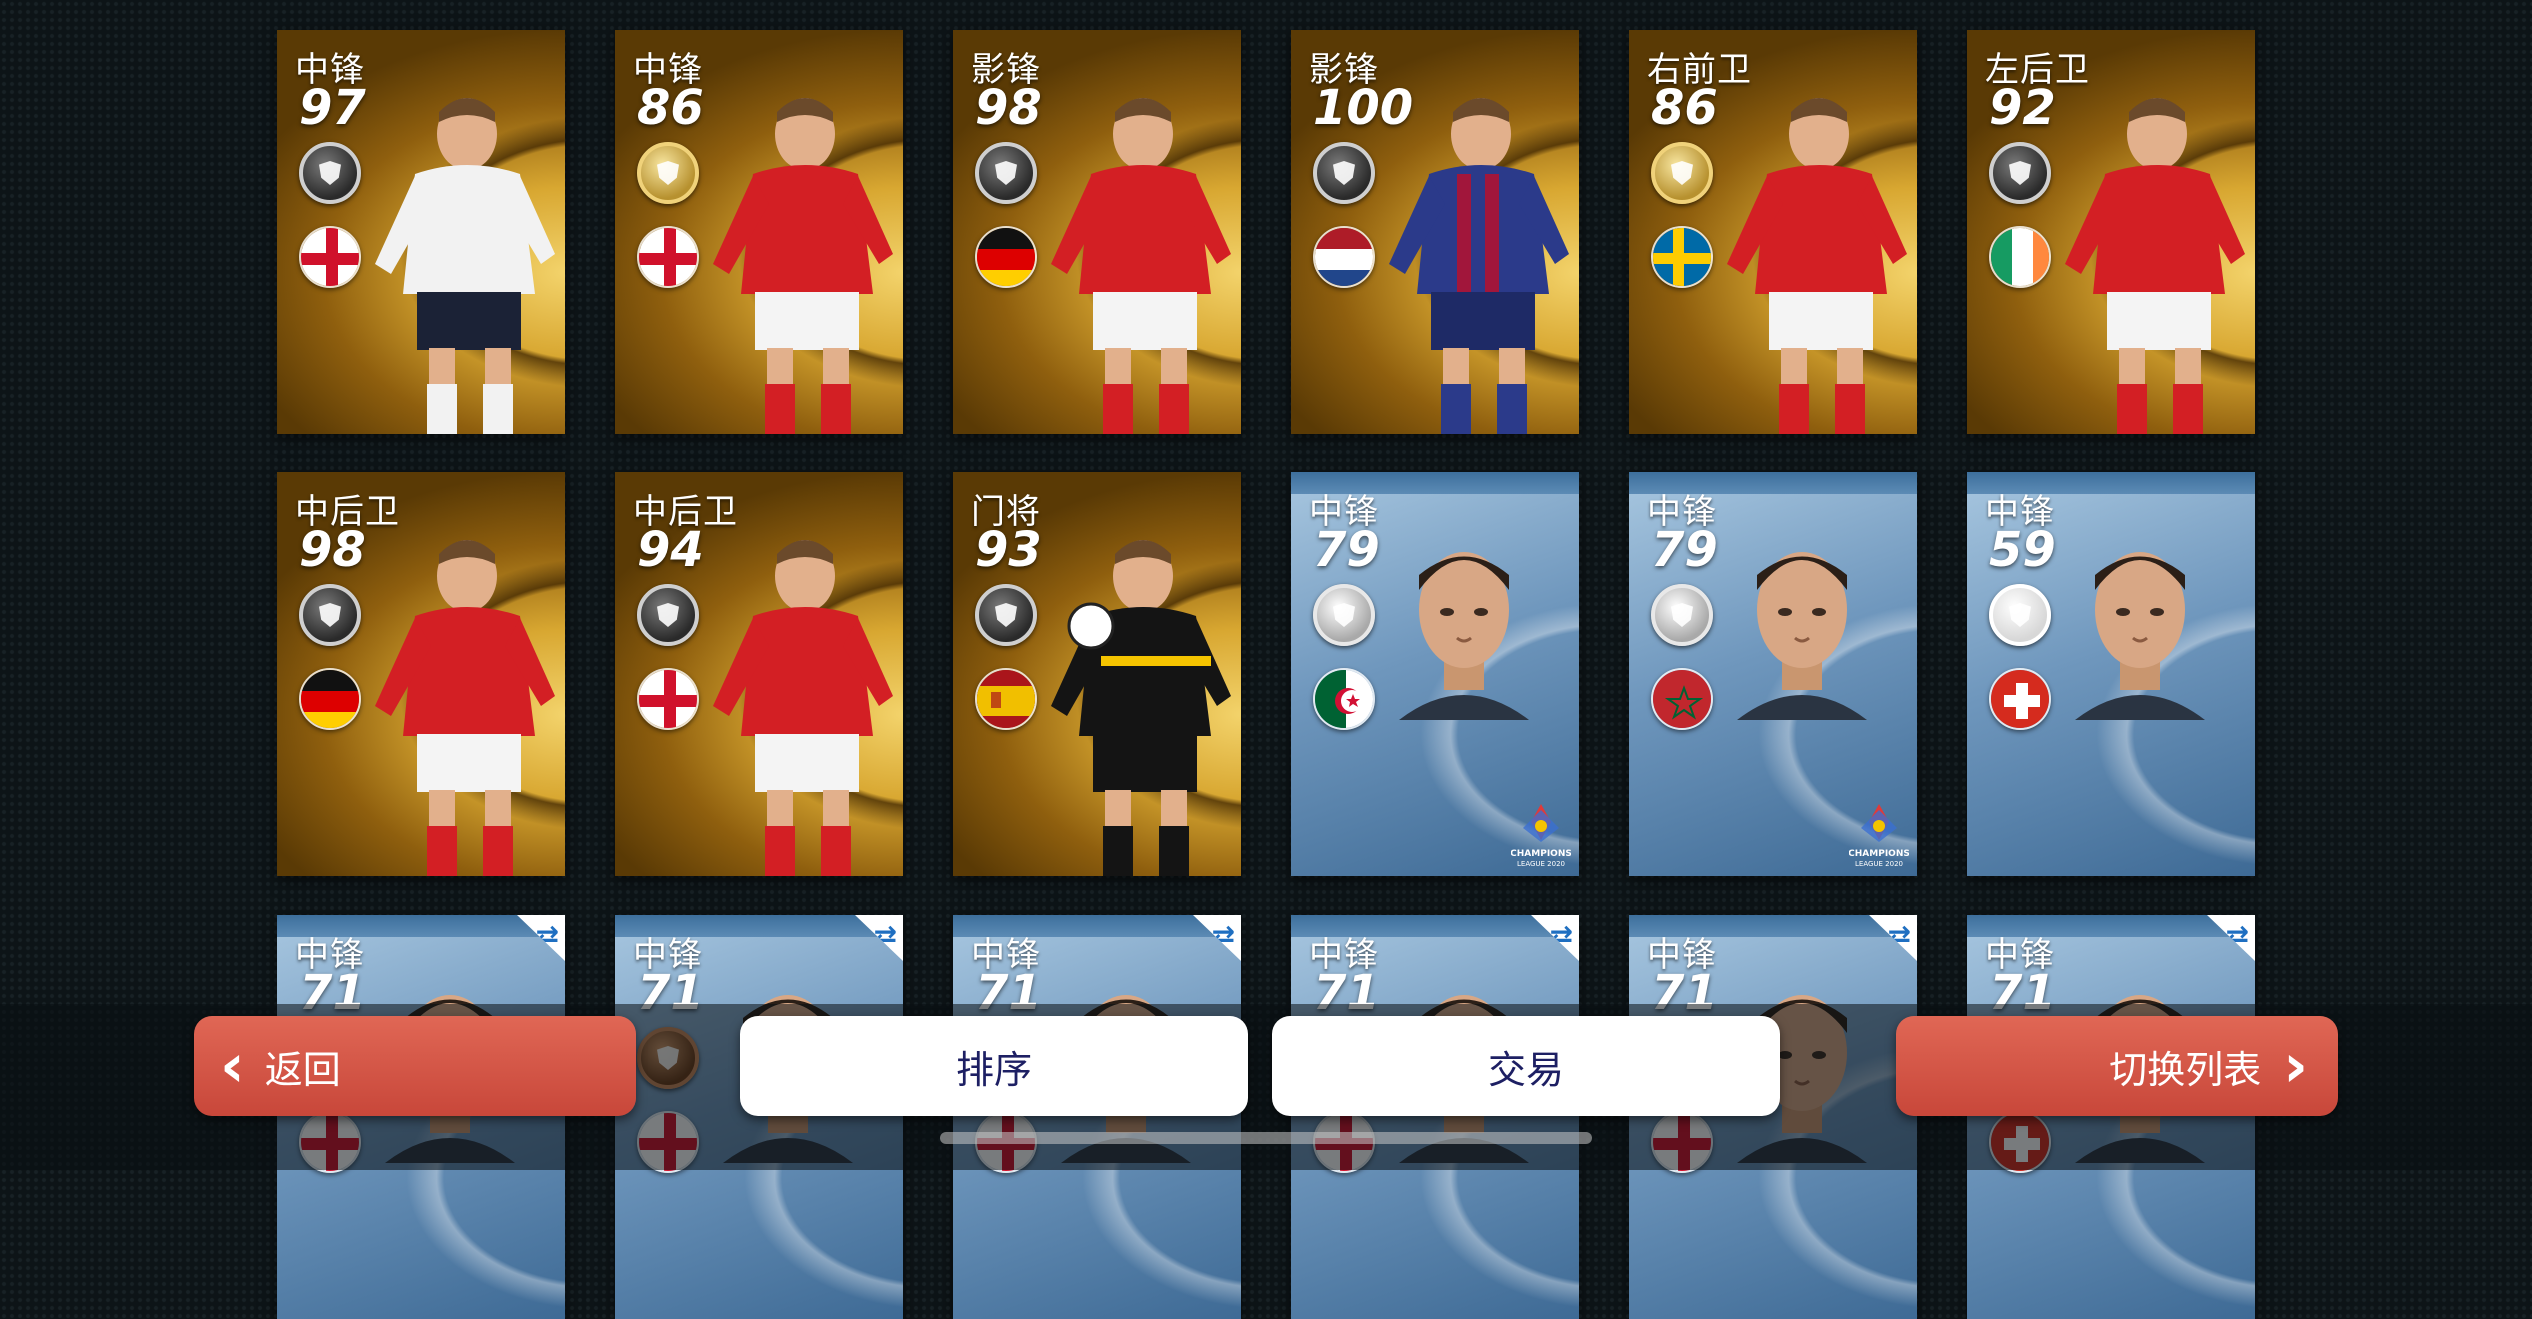 This screenshot has width=2532, height=1319. I want to click on trade-button: 交易, so click(1526, 1066).